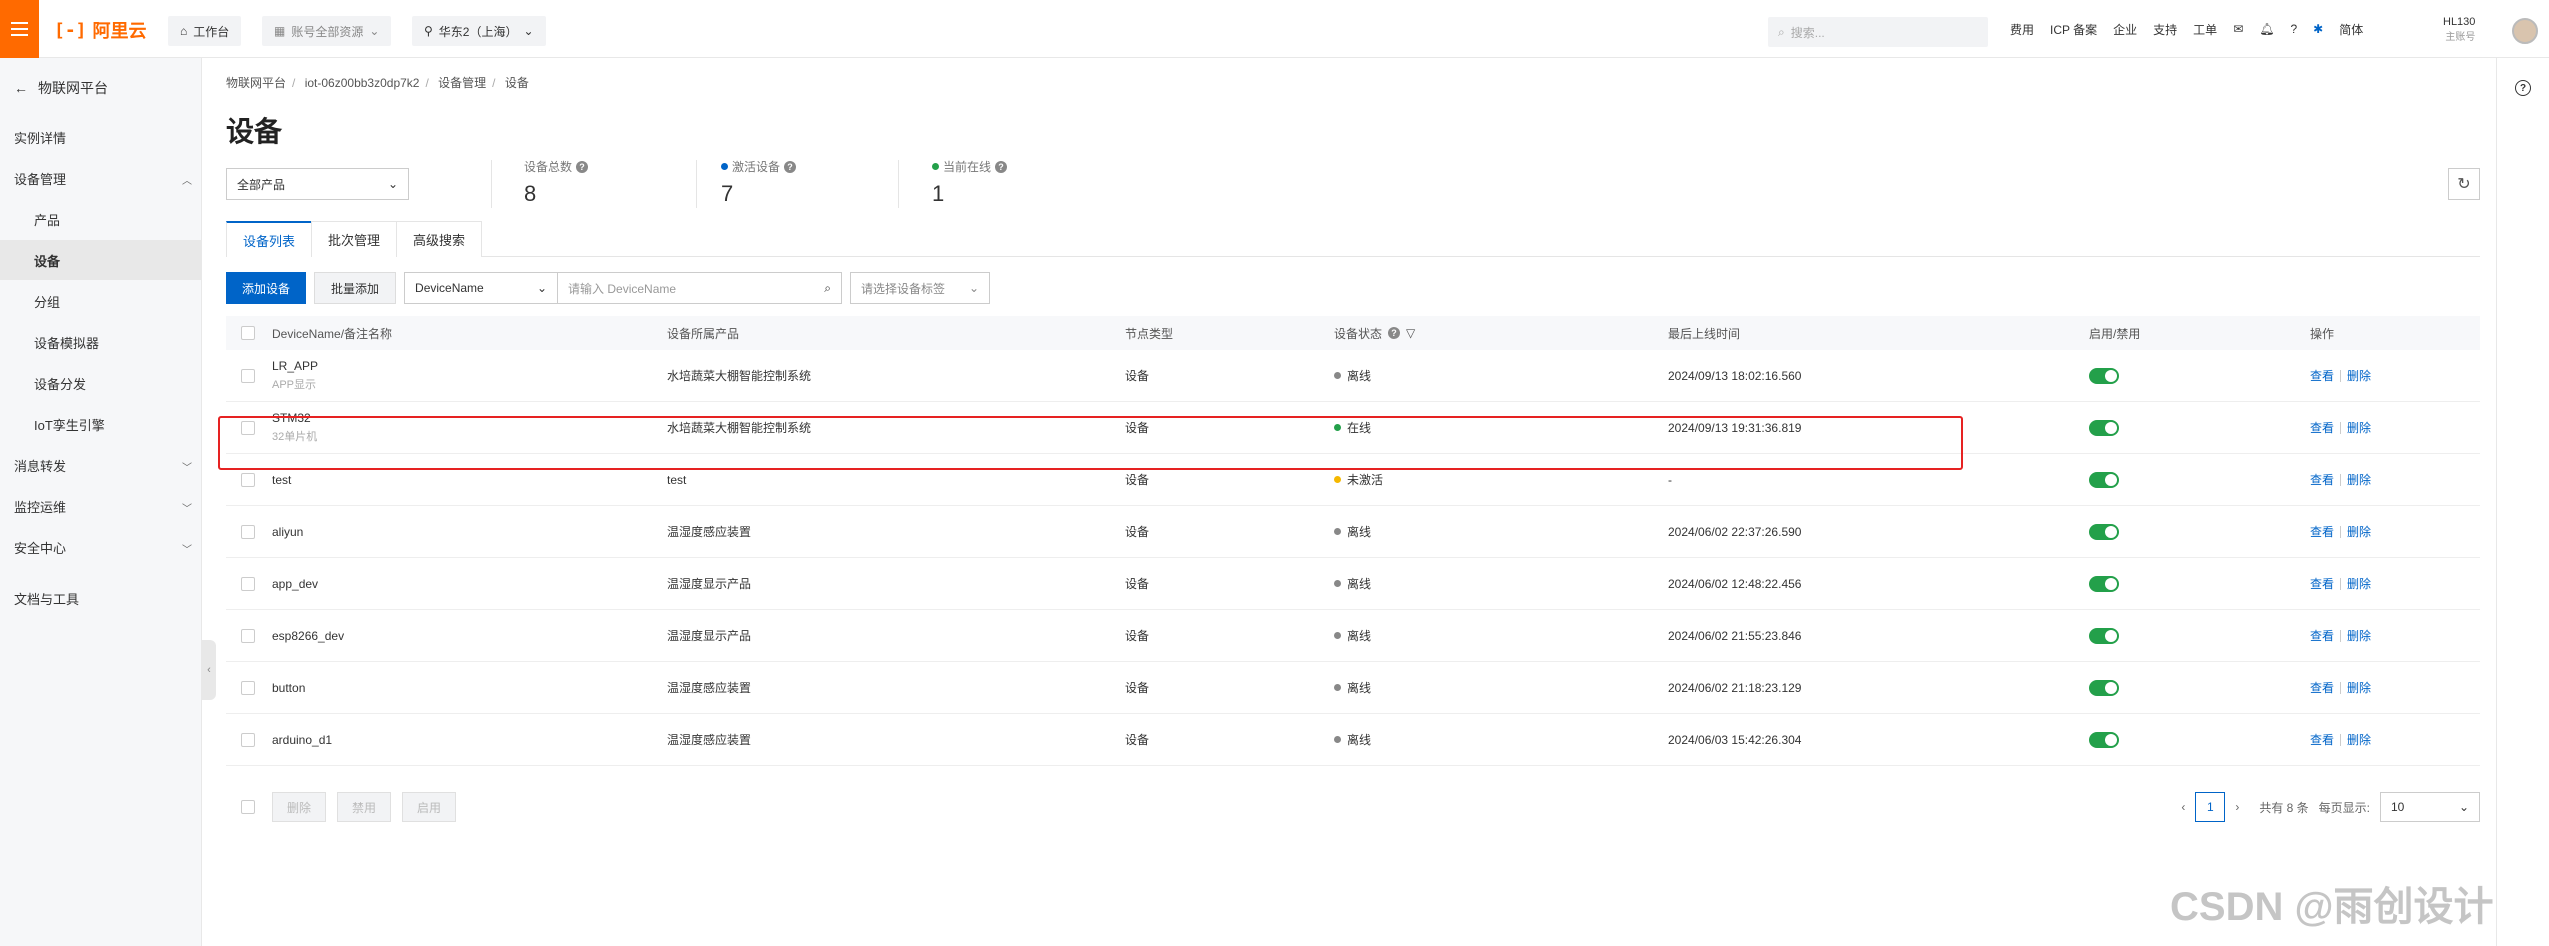 Image resolution: width=2549 pixels, height=946 pixels. I want to click on sidebar-item-monitoring: 监控运维 ﹀, so click(101, 506).